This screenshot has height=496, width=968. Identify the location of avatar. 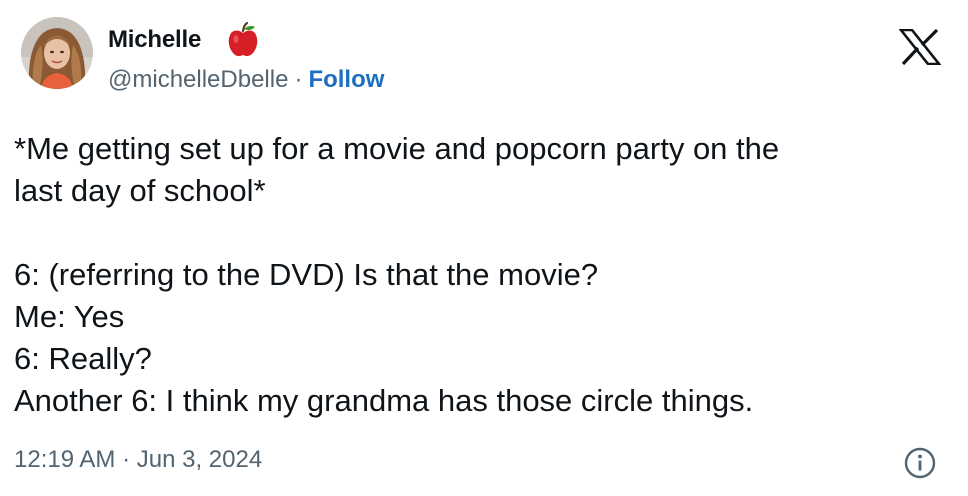
(57, 53).